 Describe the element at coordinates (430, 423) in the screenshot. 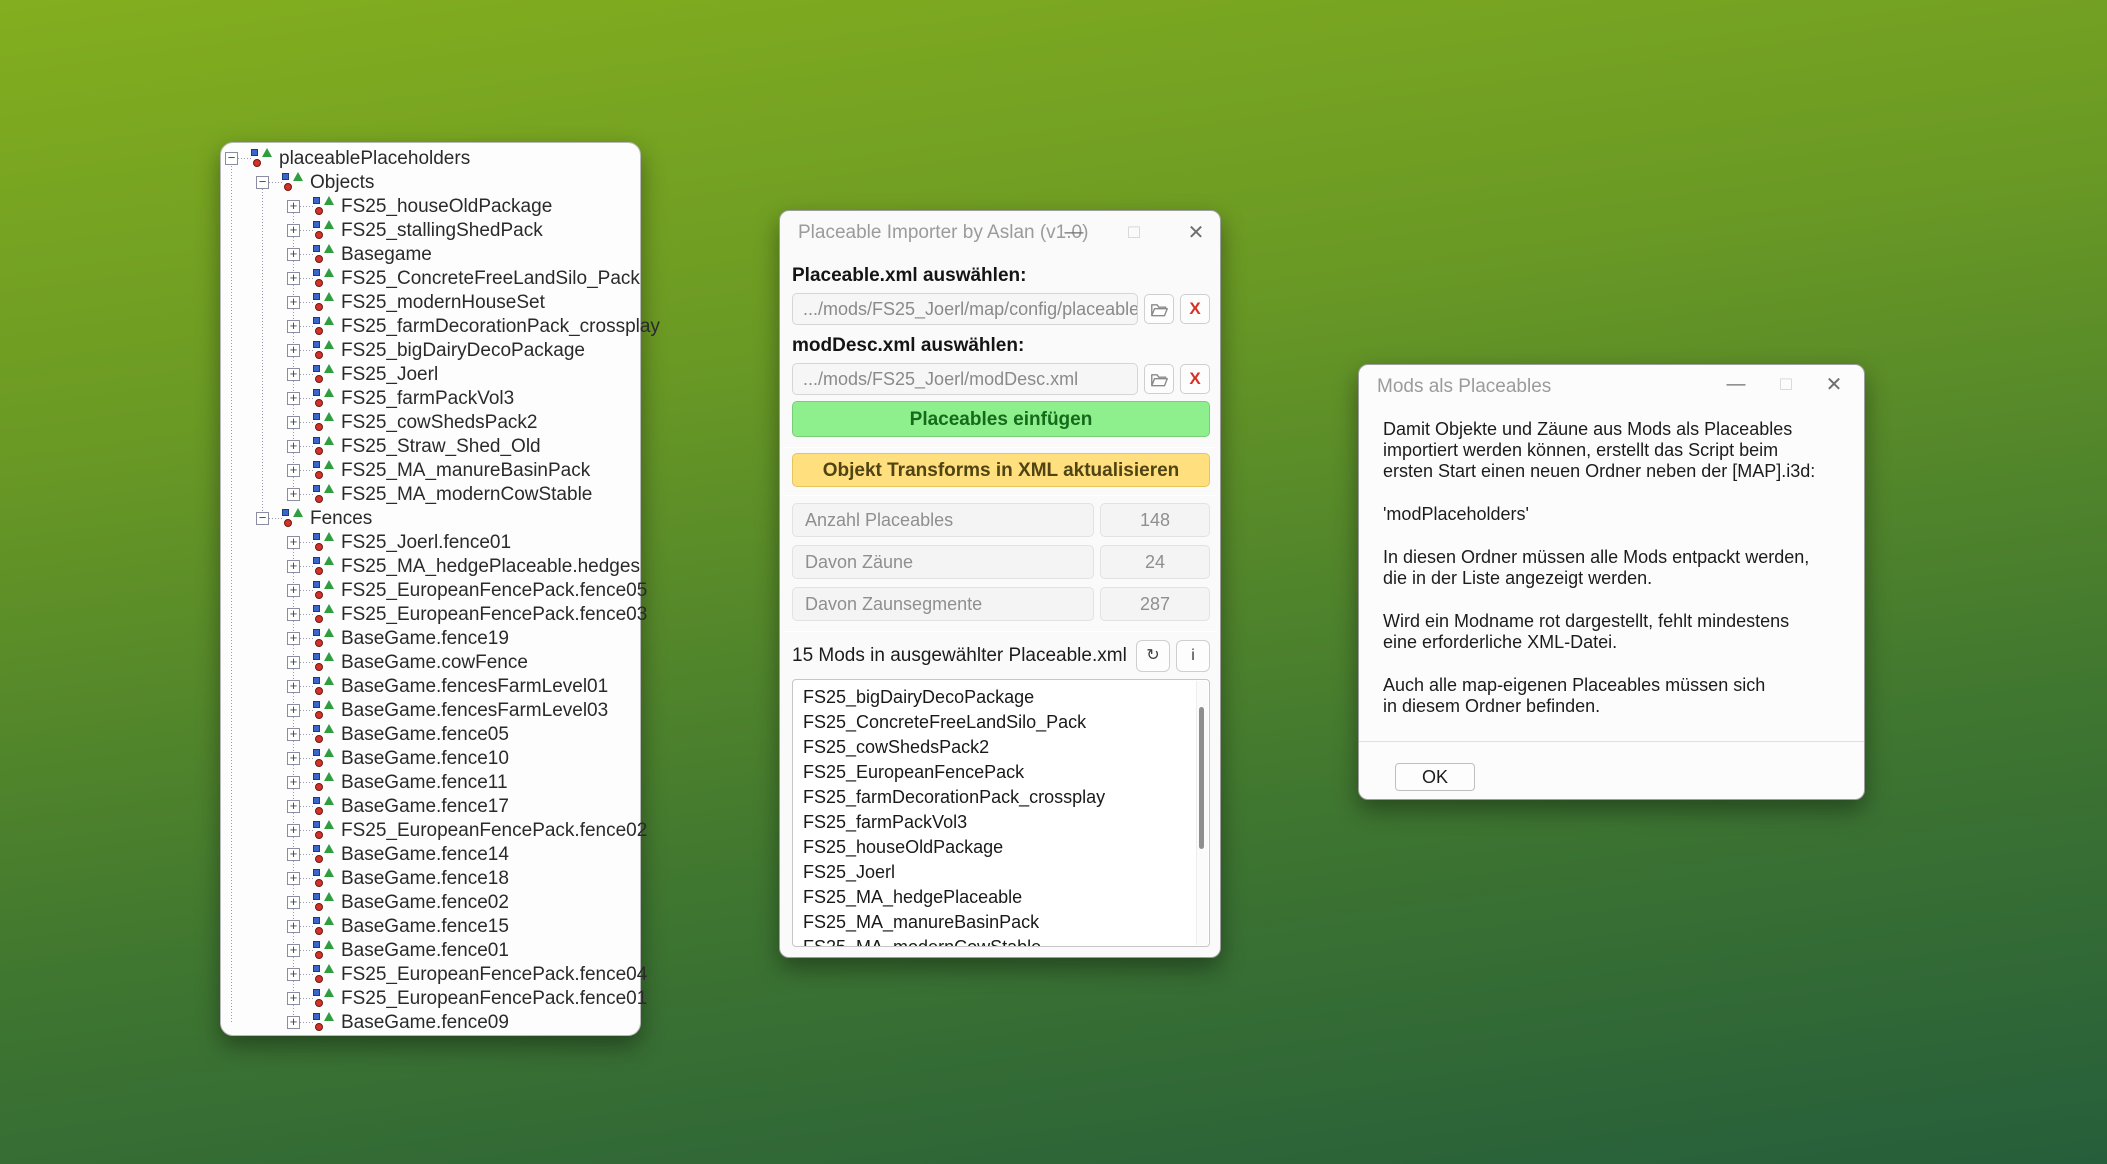

I see `tree-item: + FS25_cowShedsPack2` at that location.